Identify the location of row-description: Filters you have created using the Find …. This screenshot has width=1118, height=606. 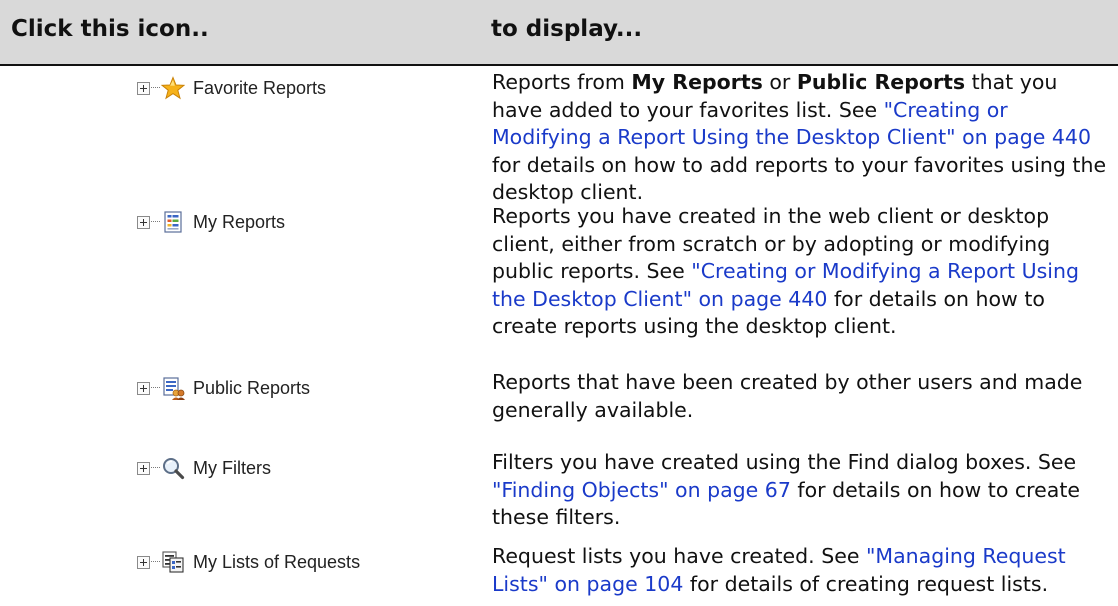
(786, 489).